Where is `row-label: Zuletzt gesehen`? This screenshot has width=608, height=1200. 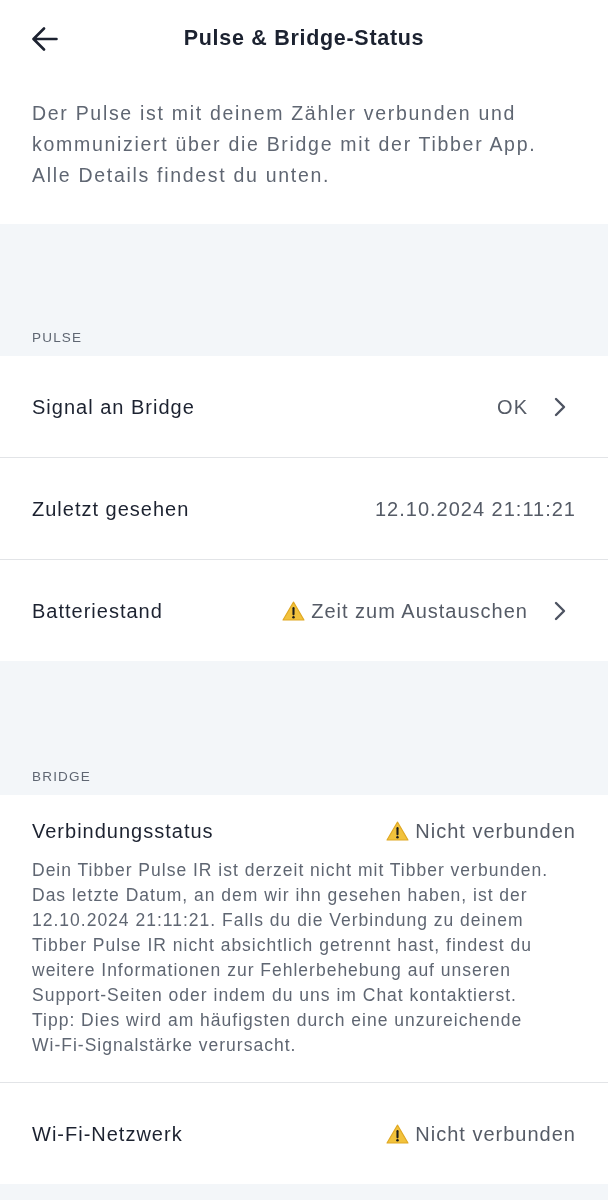
row-label: Zuletzt gesehen is located at coordinates (111, 509).